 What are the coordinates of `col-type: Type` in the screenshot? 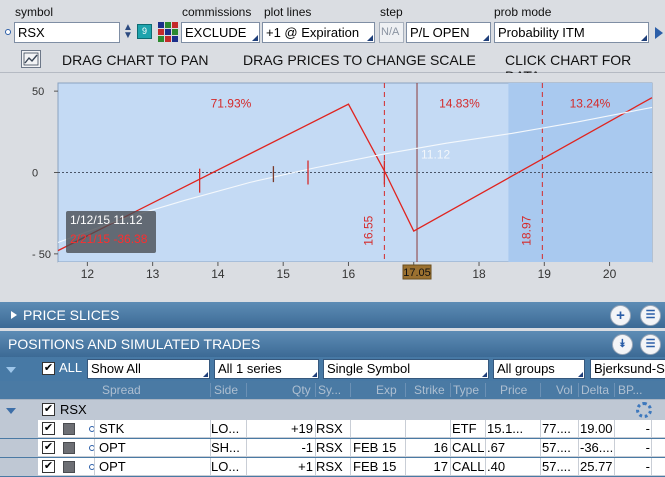 It's located at (466, 390).